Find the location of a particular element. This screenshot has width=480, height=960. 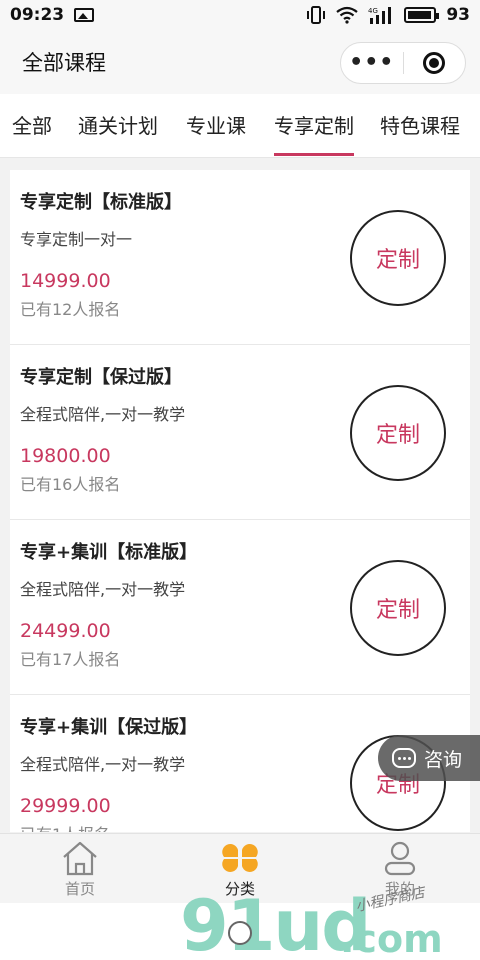

tab-professional: 专业课 is located at coordinates (216, 126).